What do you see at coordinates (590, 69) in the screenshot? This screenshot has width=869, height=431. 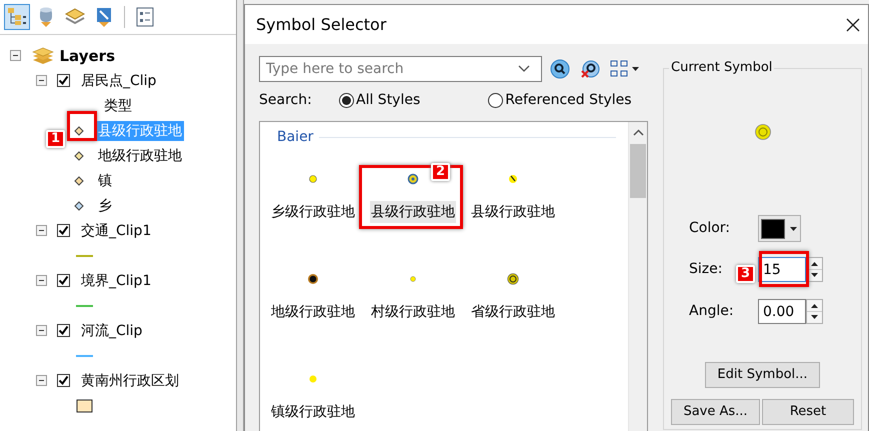 I see `clear-search-icon` at bounding box center [590, 69].